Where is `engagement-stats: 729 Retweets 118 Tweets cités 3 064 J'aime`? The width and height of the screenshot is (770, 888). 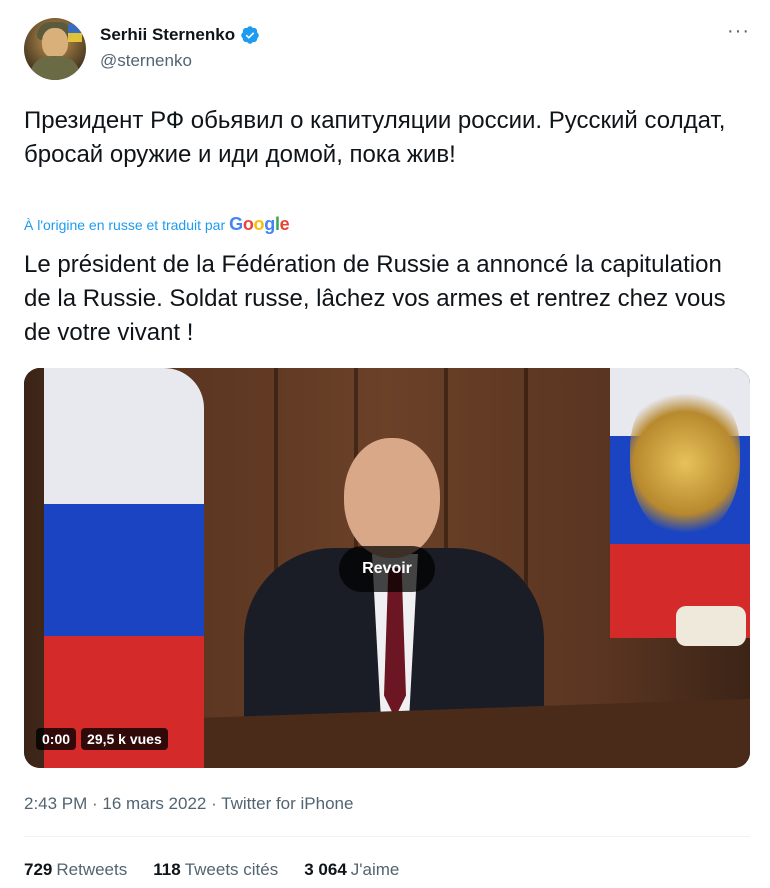
engagement-stats: 729 Retweets 118 Tweets cités 3 064 J'aime is located at coordinates (211, 870).